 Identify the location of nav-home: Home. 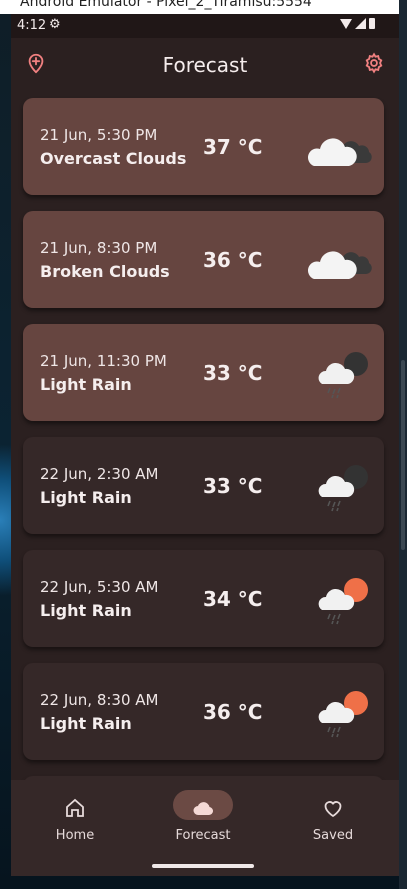
(75, 815).